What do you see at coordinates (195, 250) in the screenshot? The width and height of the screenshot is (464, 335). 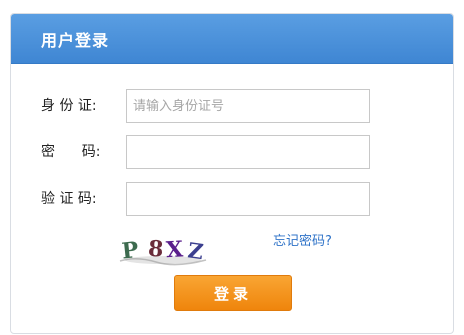 I see `captcha-char: Z` at bounding box center [195, 250].